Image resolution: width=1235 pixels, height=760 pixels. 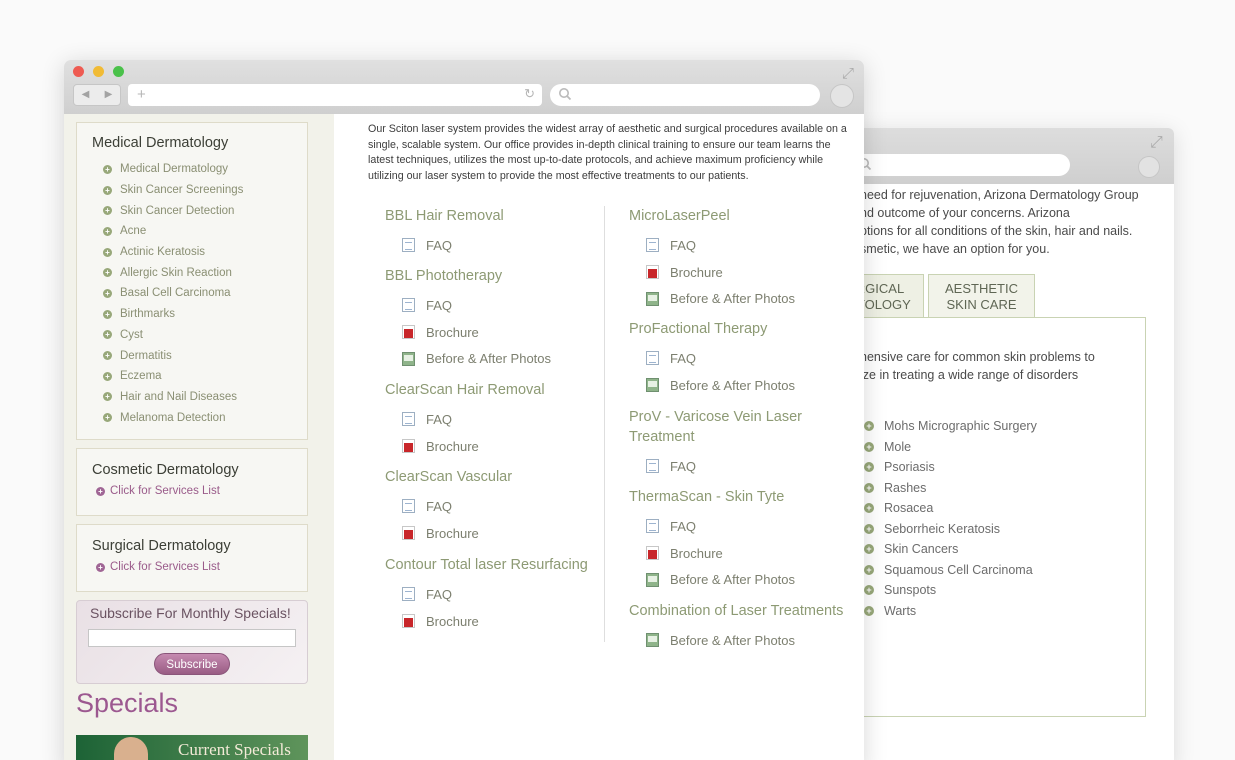 I want to click on surgical-dermatology-title: Surgical Dermatology, so click(x=161, y=546).